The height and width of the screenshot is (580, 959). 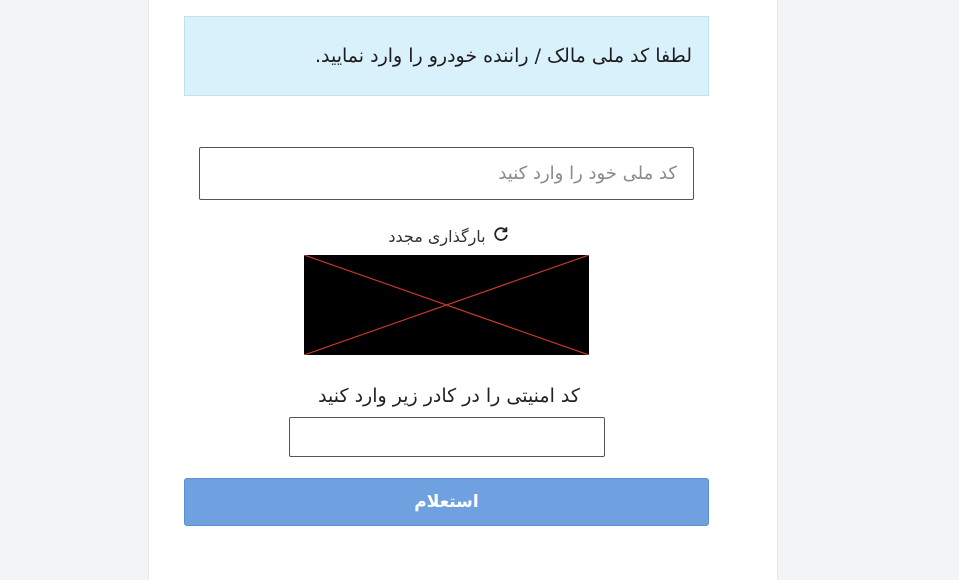 I want to click on inquiry-submit-button: استعلام, so click(x=446, y=502).